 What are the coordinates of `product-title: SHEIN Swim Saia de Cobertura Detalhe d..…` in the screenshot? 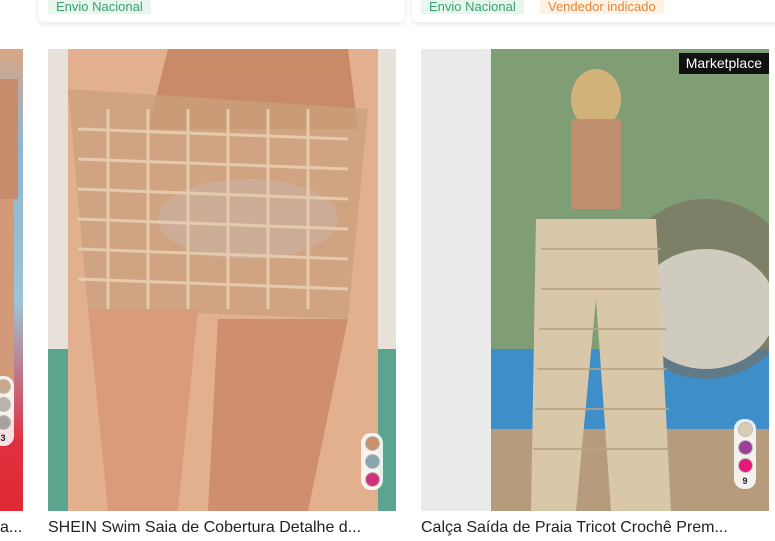 It's located at (222, 528).